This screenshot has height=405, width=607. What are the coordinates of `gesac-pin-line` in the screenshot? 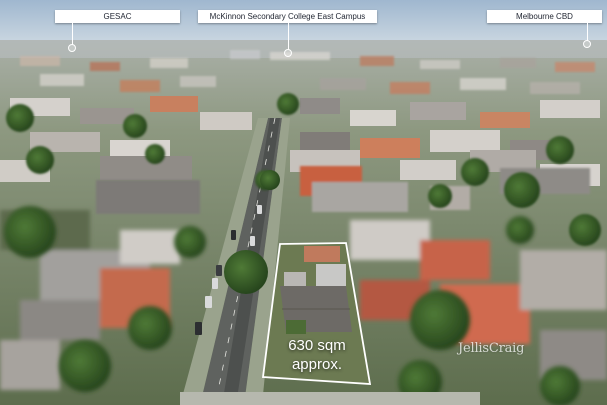 It's located at (72, 34).